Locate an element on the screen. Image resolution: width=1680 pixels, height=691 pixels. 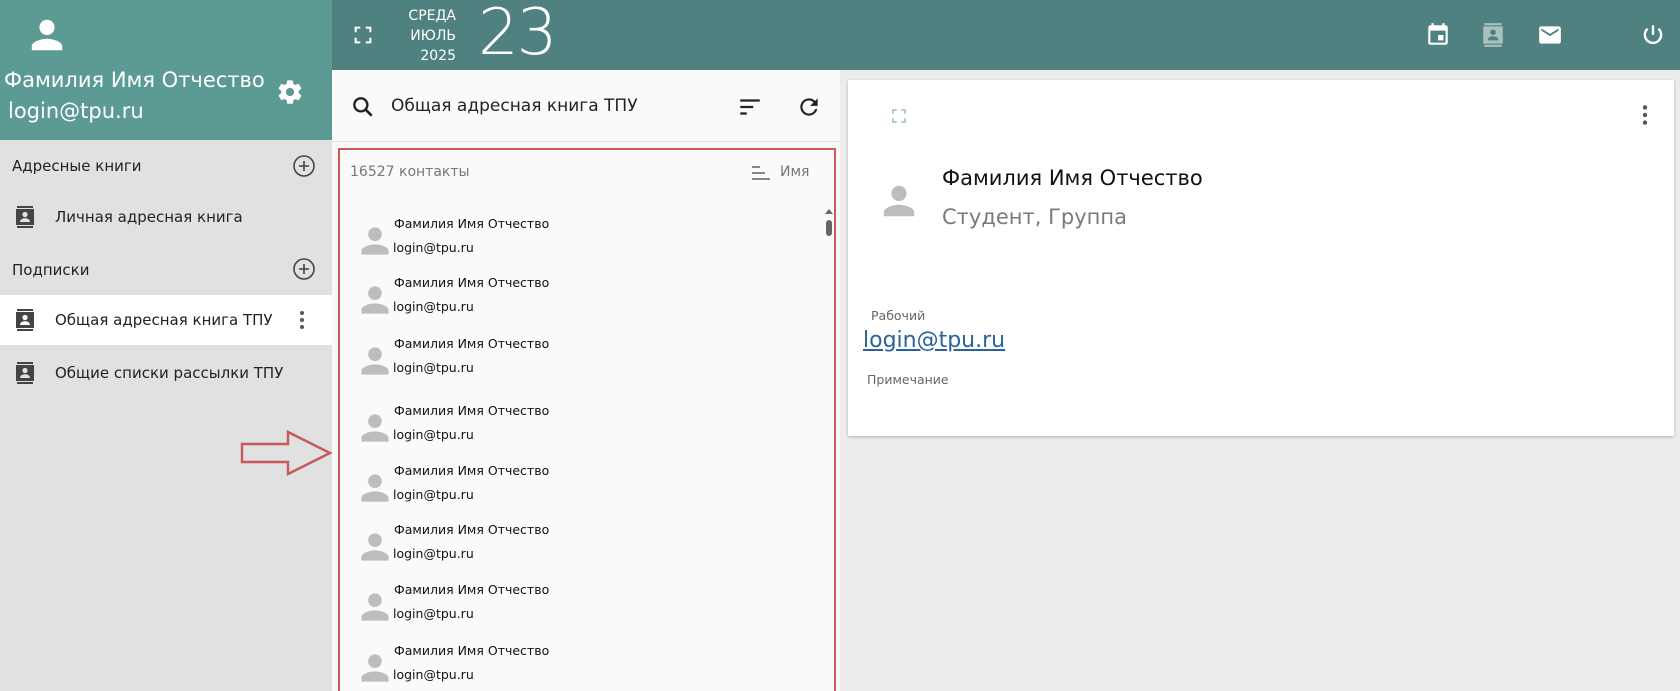
date-text: СРЕДА ИЮЛЬ 2025 is located at coordinates (430, 36).